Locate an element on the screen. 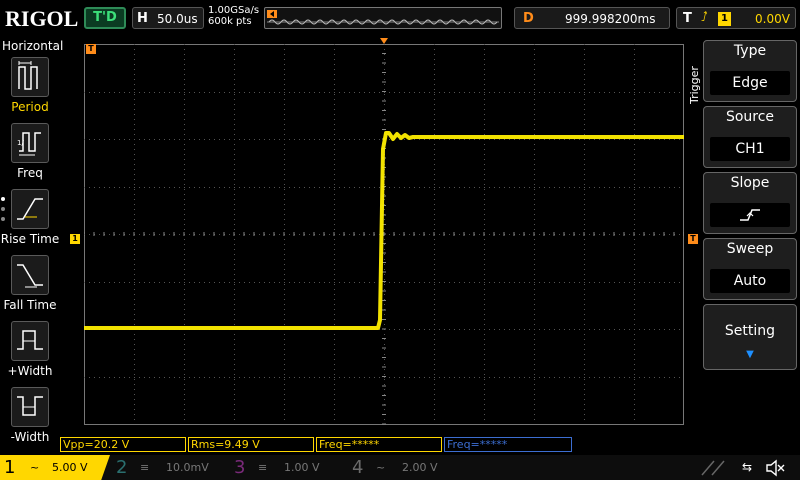 The image size is (800, 480). trigger-source-button: Source ◀ CH1 is located at coordinates (750, 137).